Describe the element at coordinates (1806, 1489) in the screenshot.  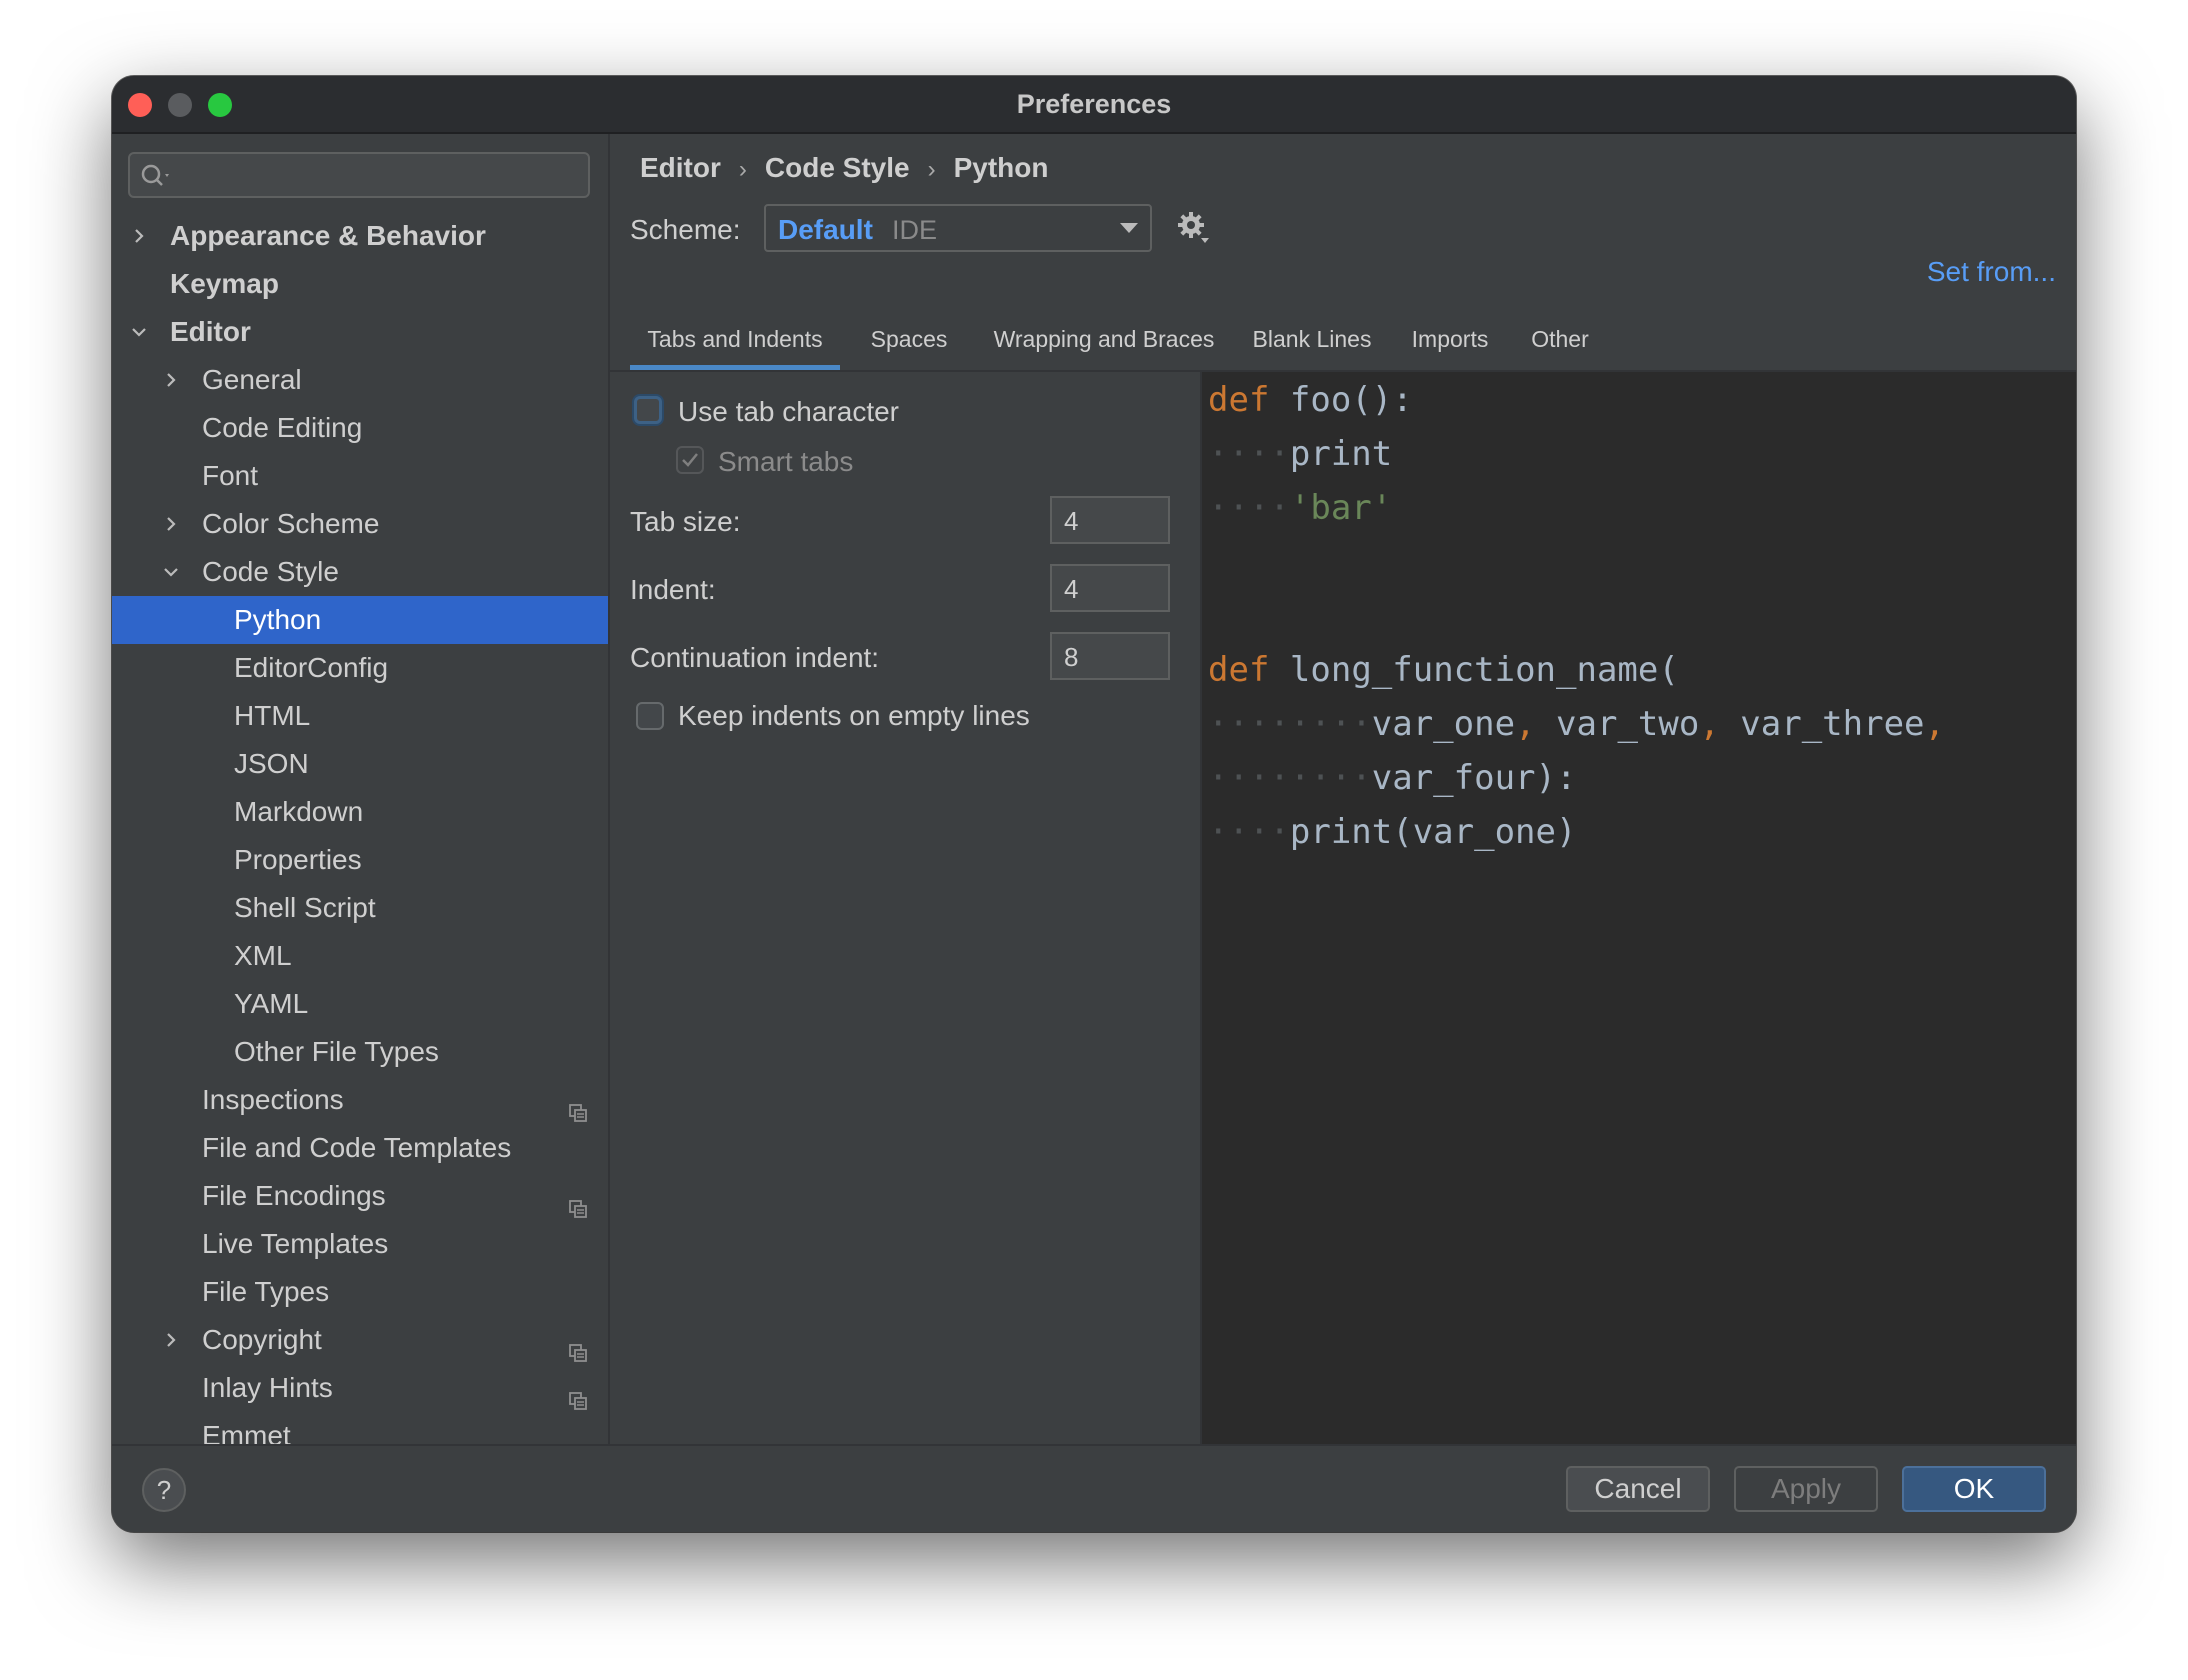
I see `apply-button: Apply` at that location.